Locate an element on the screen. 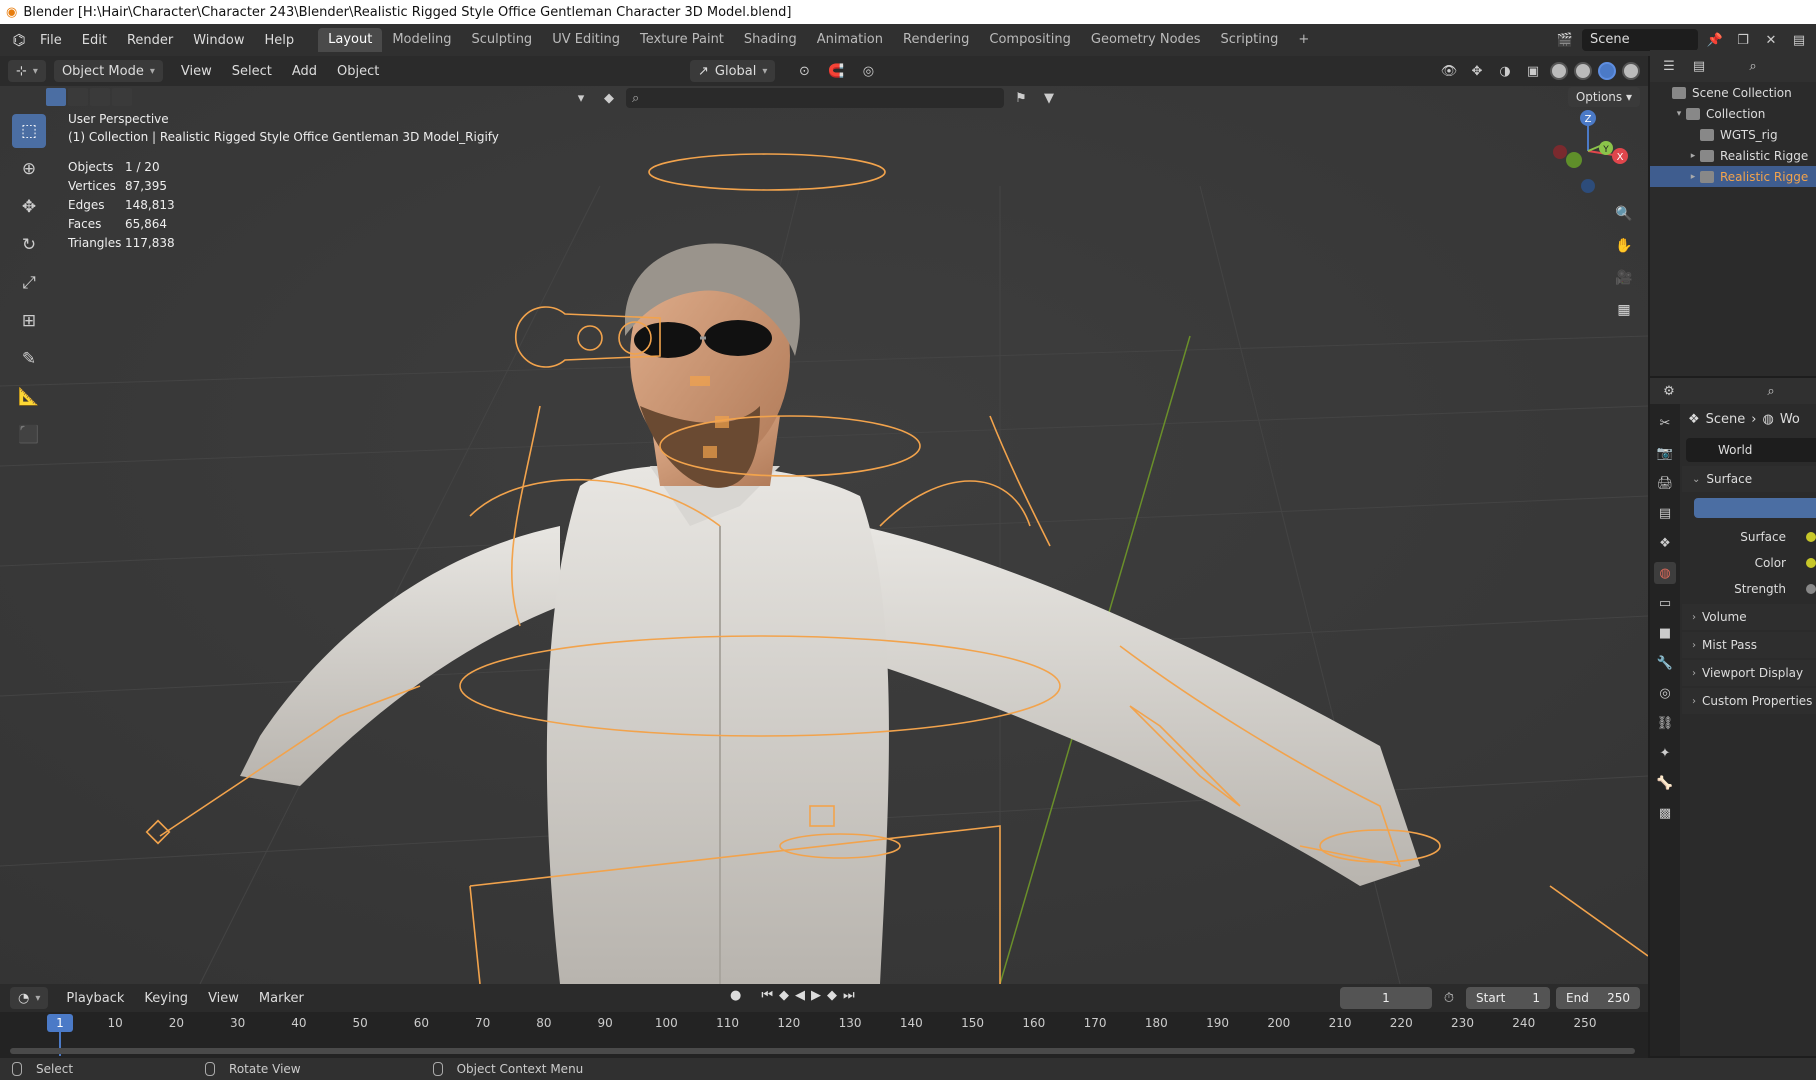  menu-view: View is located at coordinates (196, 71).